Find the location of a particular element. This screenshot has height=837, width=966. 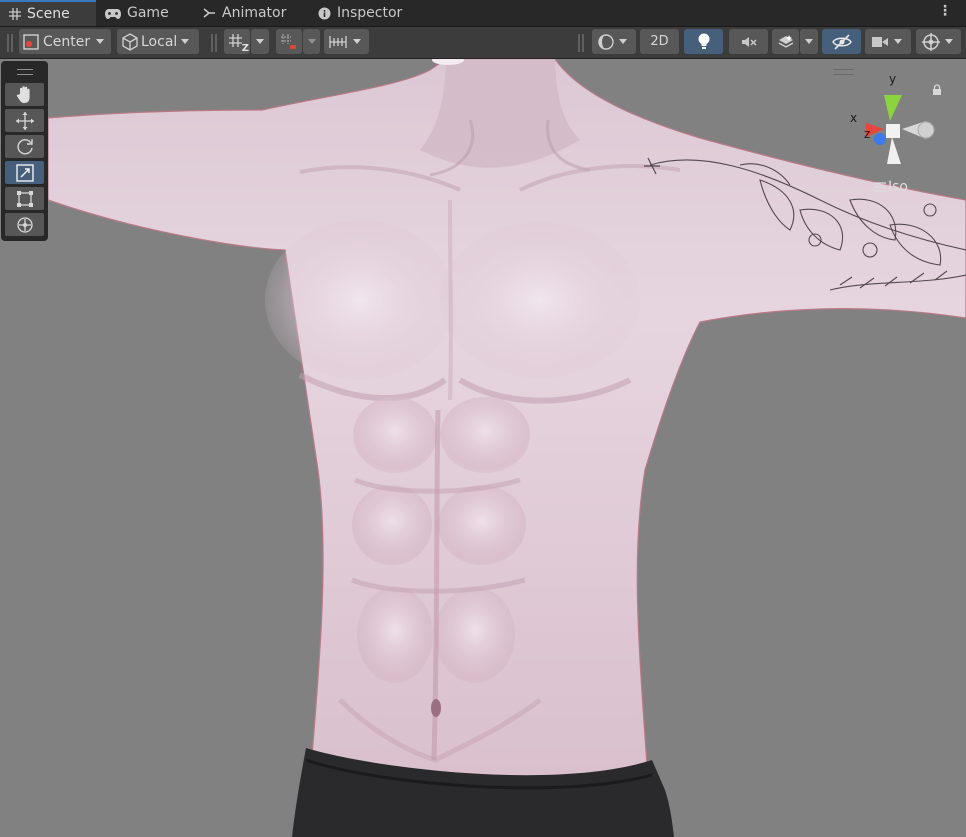

eye-slash-icon is located at coordinates (841, 41).